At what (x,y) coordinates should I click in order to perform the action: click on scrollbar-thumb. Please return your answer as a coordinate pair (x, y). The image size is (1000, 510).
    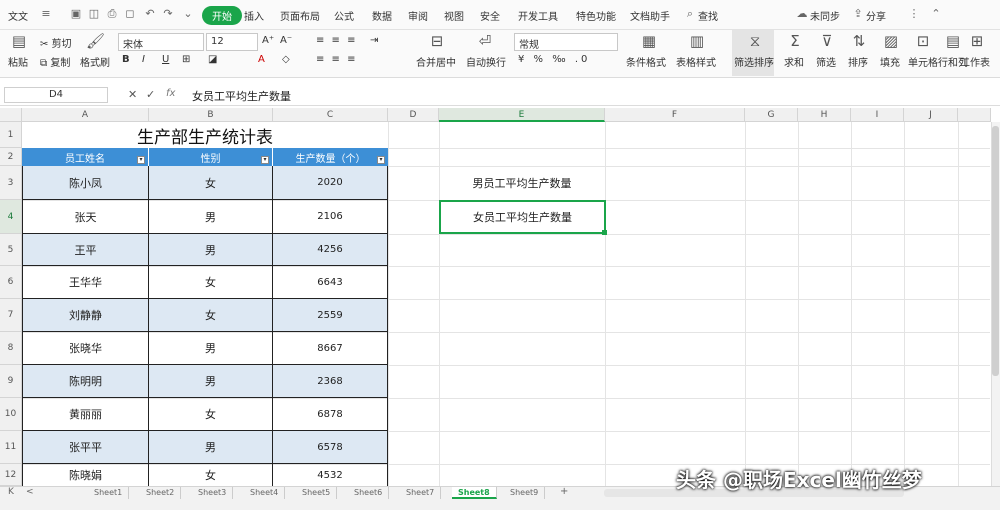
    Looking at the image, I should click on (995, 251).